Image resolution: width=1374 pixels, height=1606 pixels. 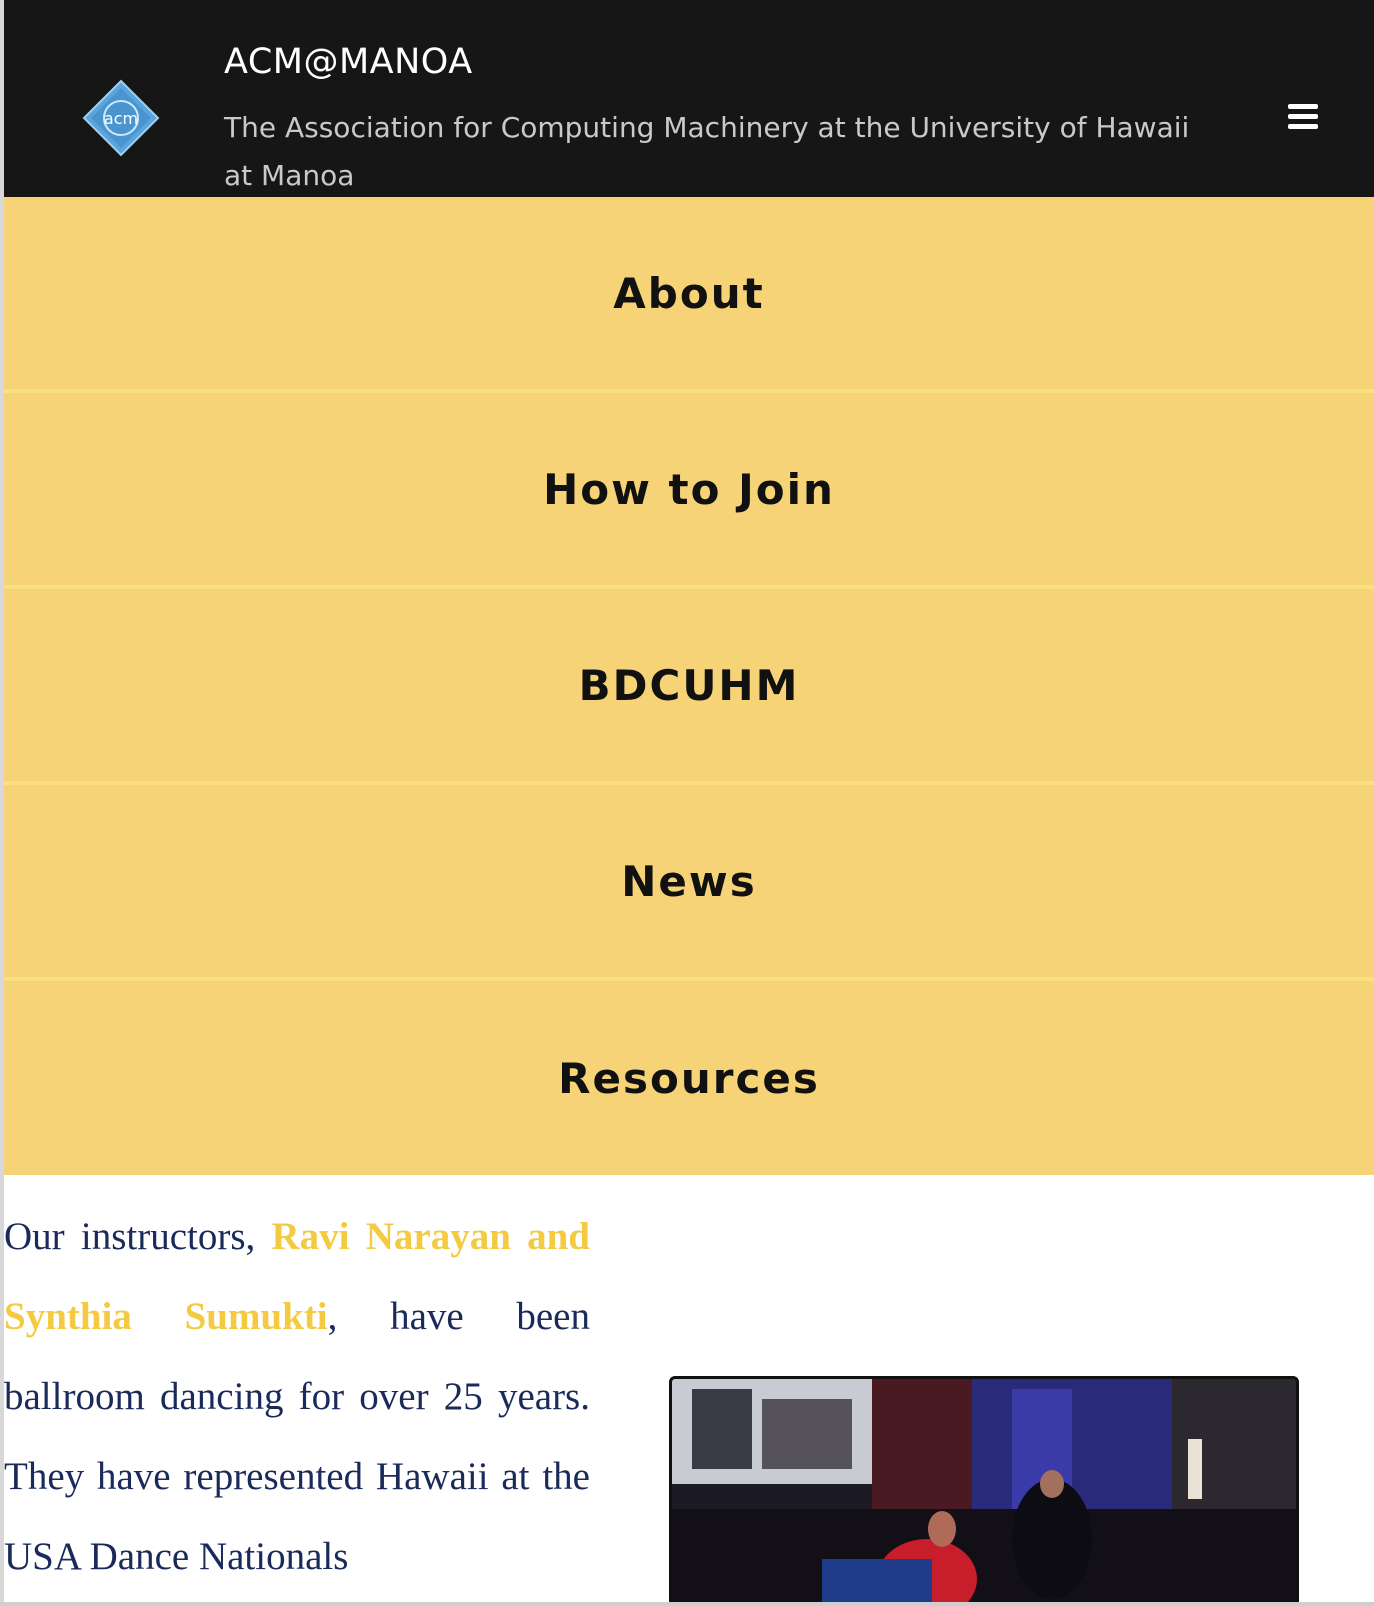 I want to click on dance-photo, so click(x=984, y=1489).